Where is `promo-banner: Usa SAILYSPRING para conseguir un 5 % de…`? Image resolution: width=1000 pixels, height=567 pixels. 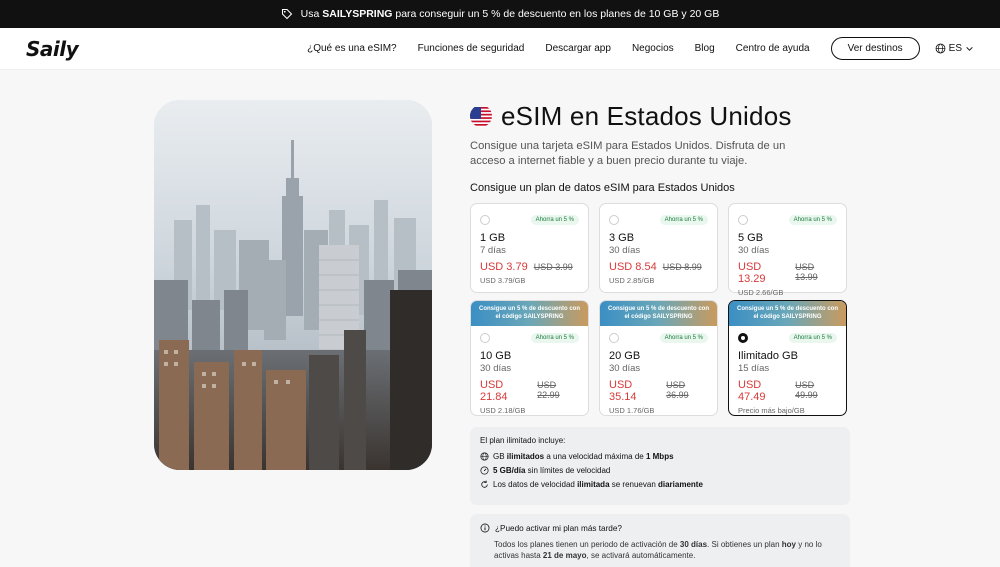 promo-banner: Usa SAILYSPRING para conseguir un 5 % de… is located at coordinates (500, 14).